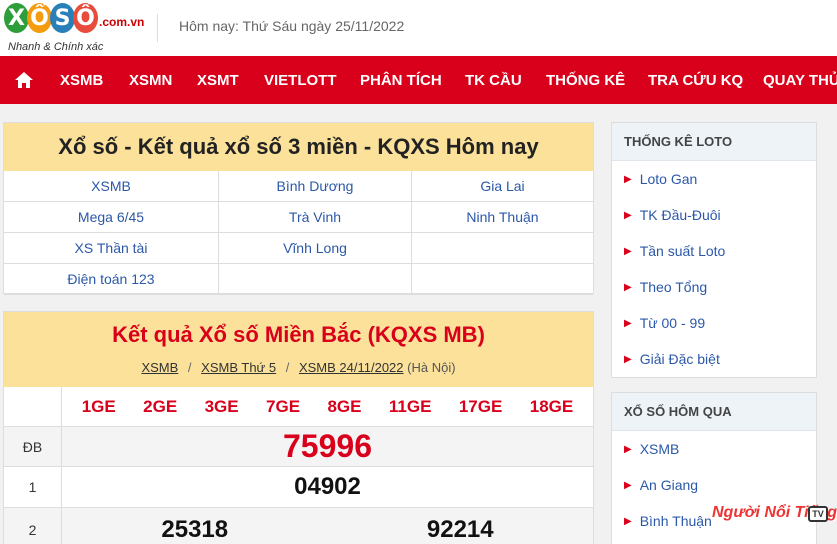 The height and width of the screenshot is (544, 837). I want to click on prize-code: 11GE, so click(410, 406).